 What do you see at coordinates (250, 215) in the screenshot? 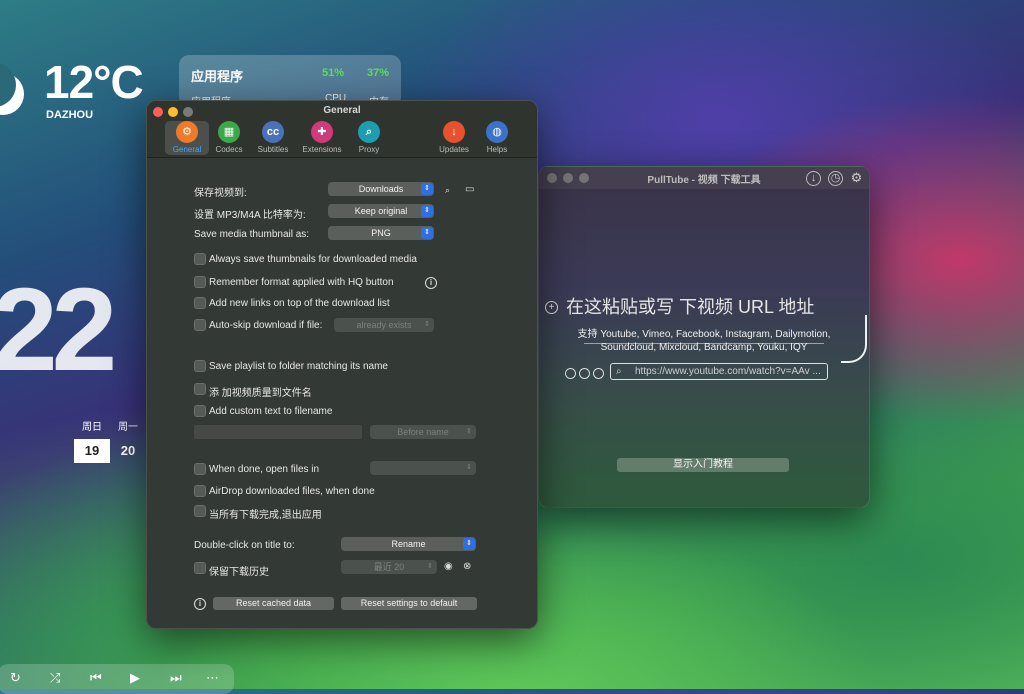
I see `bitrate-label: 设置 MP3/M4A 比特率为:` at bounding box center [250, 215].